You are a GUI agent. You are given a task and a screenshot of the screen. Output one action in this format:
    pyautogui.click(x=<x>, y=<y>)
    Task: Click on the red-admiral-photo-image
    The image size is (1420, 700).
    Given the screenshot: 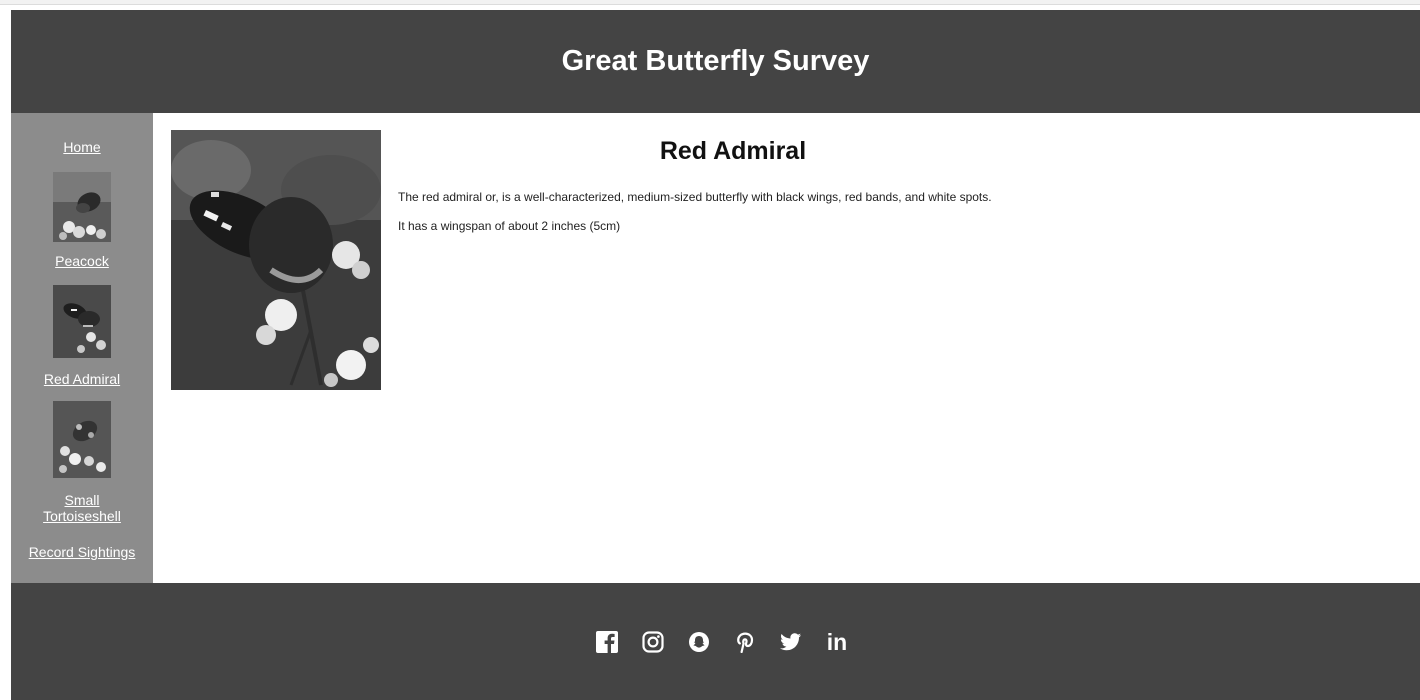 What is the action you would take?
    pyautogui.click(x=276, y=260)
    